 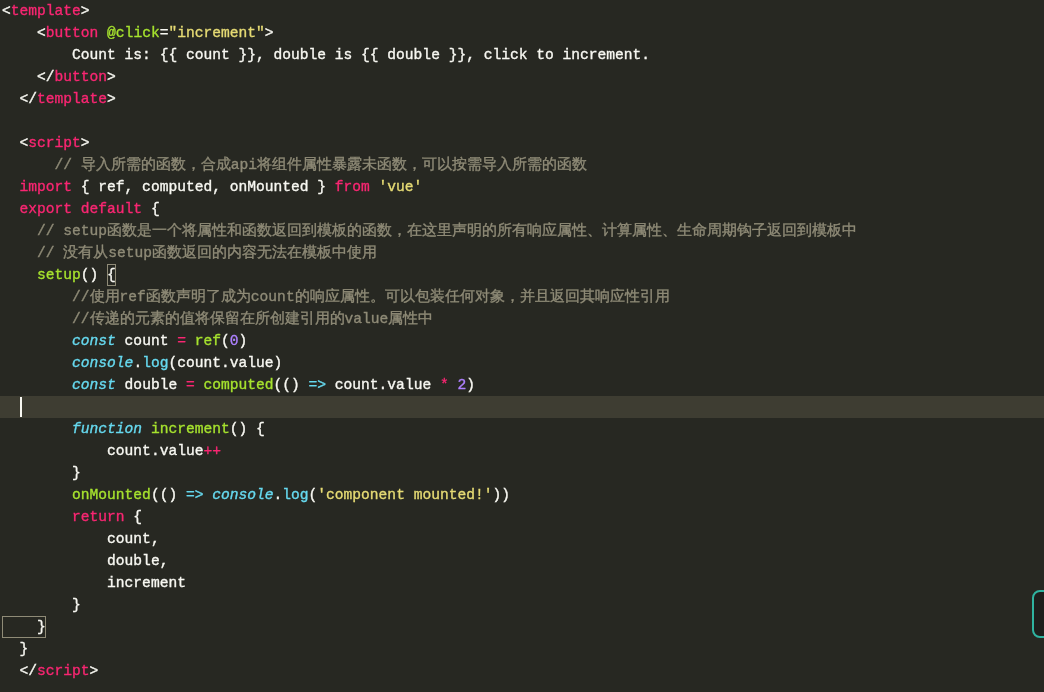 I want to click on text-cursor, so click(x=21, y=407).